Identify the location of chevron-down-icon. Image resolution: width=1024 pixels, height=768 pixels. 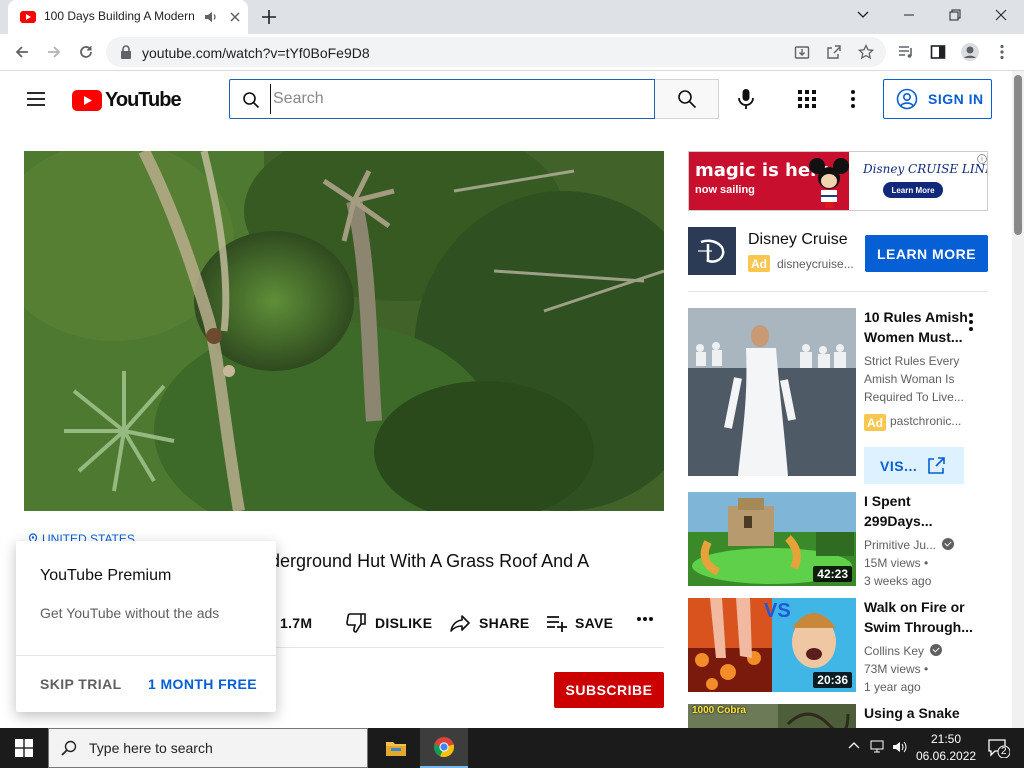
(863, 15).